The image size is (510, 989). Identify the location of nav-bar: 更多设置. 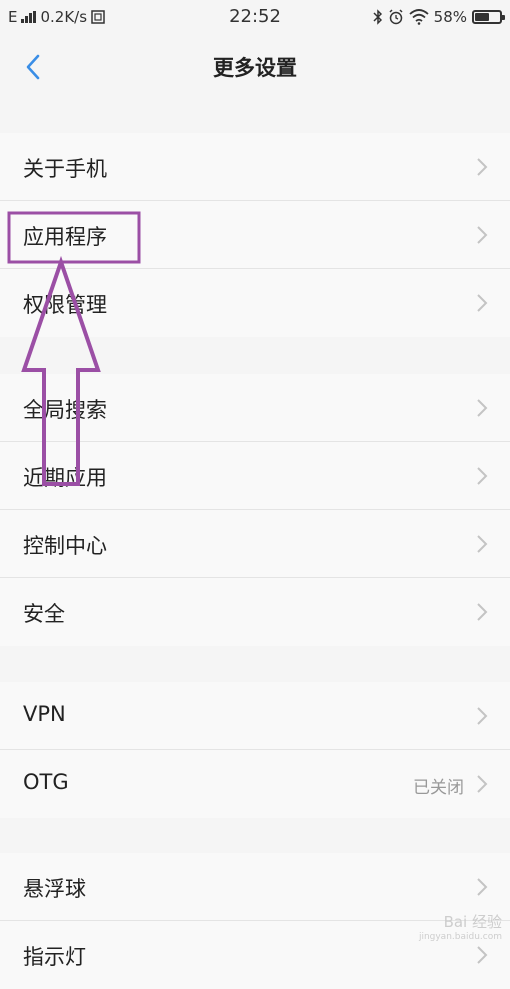
(255, 67).